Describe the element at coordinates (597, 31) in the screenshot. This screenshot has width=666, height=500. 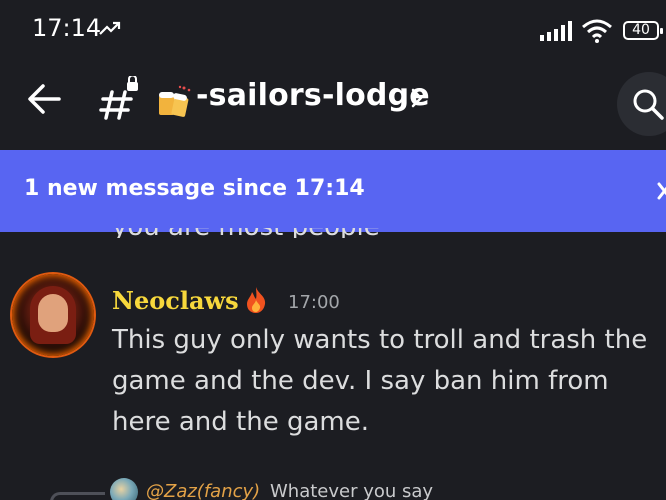
I see `wifi-icon` at that location.